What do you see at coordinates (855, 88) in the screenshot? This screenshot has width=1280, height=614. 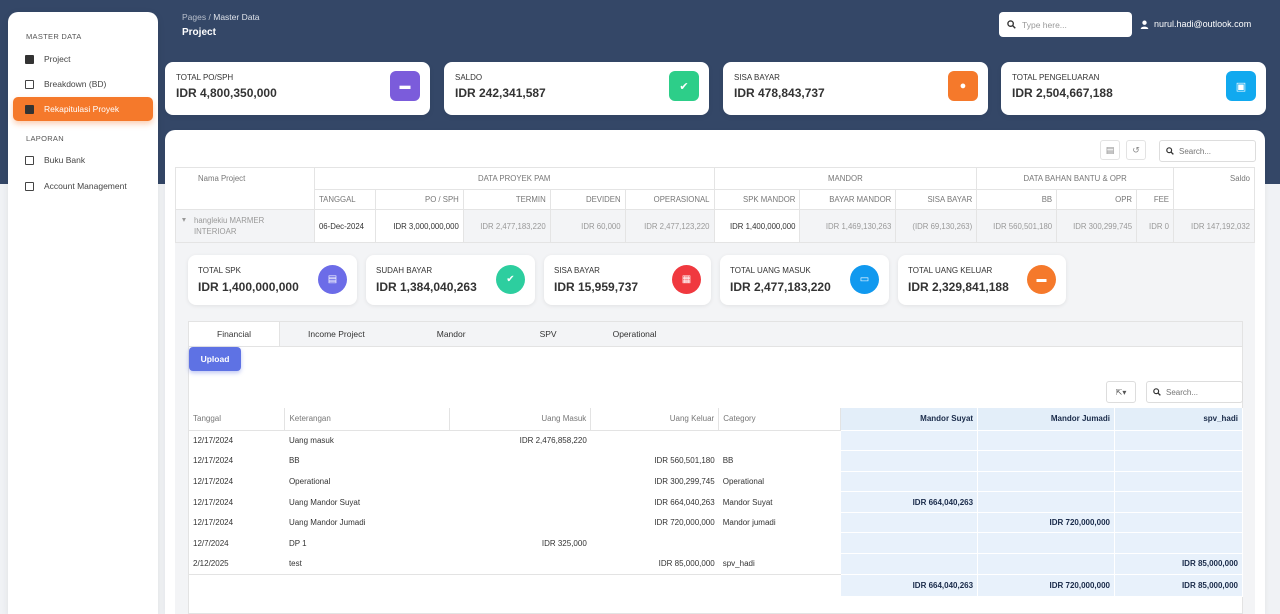 I see `stat-card-sisa-bayar: SISA BAYAR IDR 478,843,737 ●` at bounding box center [855, 88].